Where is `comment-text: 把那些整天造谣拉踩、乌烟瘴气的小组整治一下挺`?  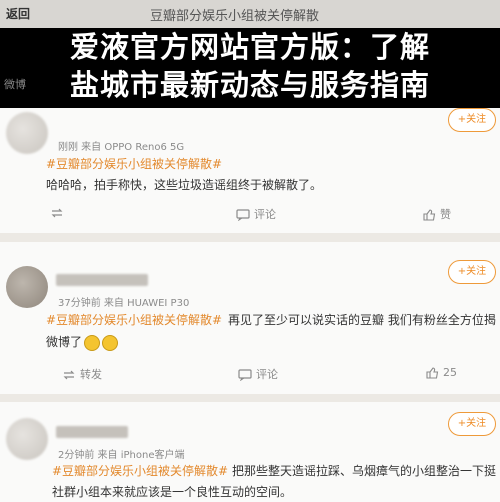 comment-text: 把那些整天造谣拉踩、乌烟瘴气的小组整治一下挺 is located at coordinates (364, 471).